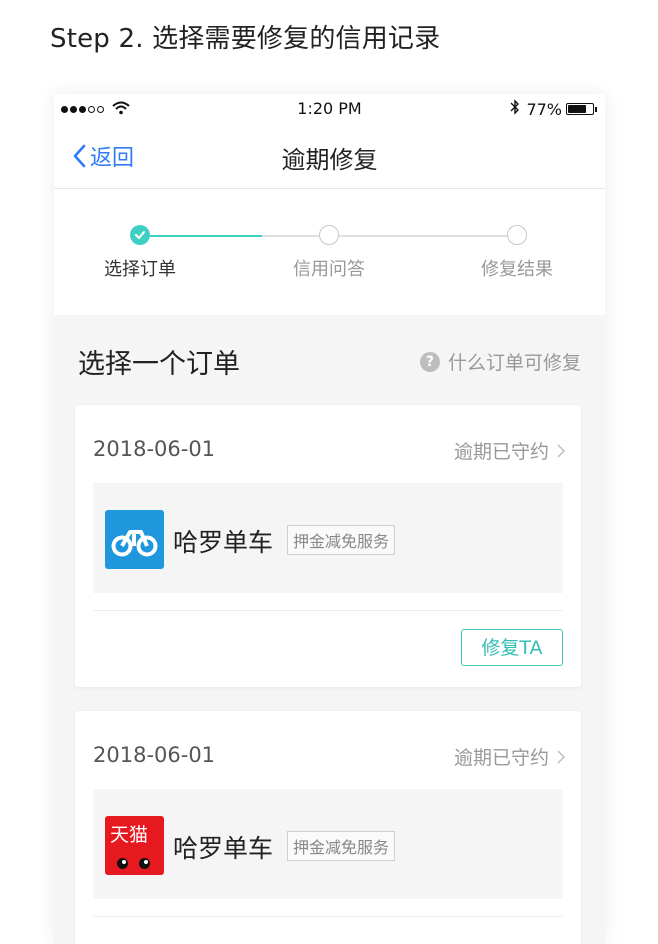 Image resolution: width=658 pixels, height=944 pixels. What do you see at coordinates (245, 39) in the screenshot?
I see `page-caption: Step 2. 选择需要修复的信用记录` at bounding box center [245, 39].